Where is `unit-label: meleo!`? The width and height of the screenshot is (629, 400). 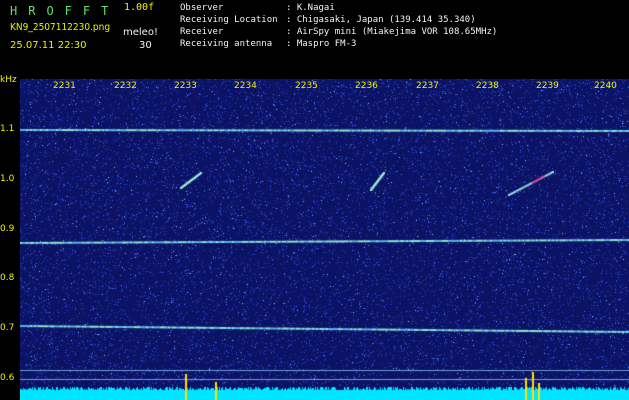
unit-label: meleo! is located at coordinates (140, 32).